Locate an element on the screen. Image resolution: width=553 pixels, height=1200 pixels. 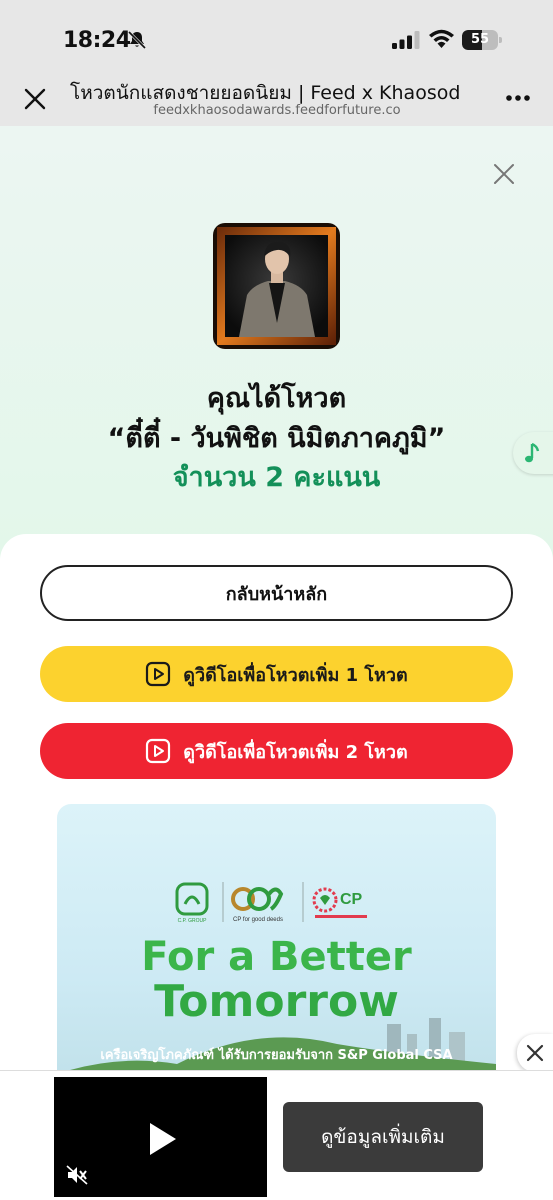
sponsor-logos: C.P. GROUP CP for good deeds CP is located at coordinates (271, 903).